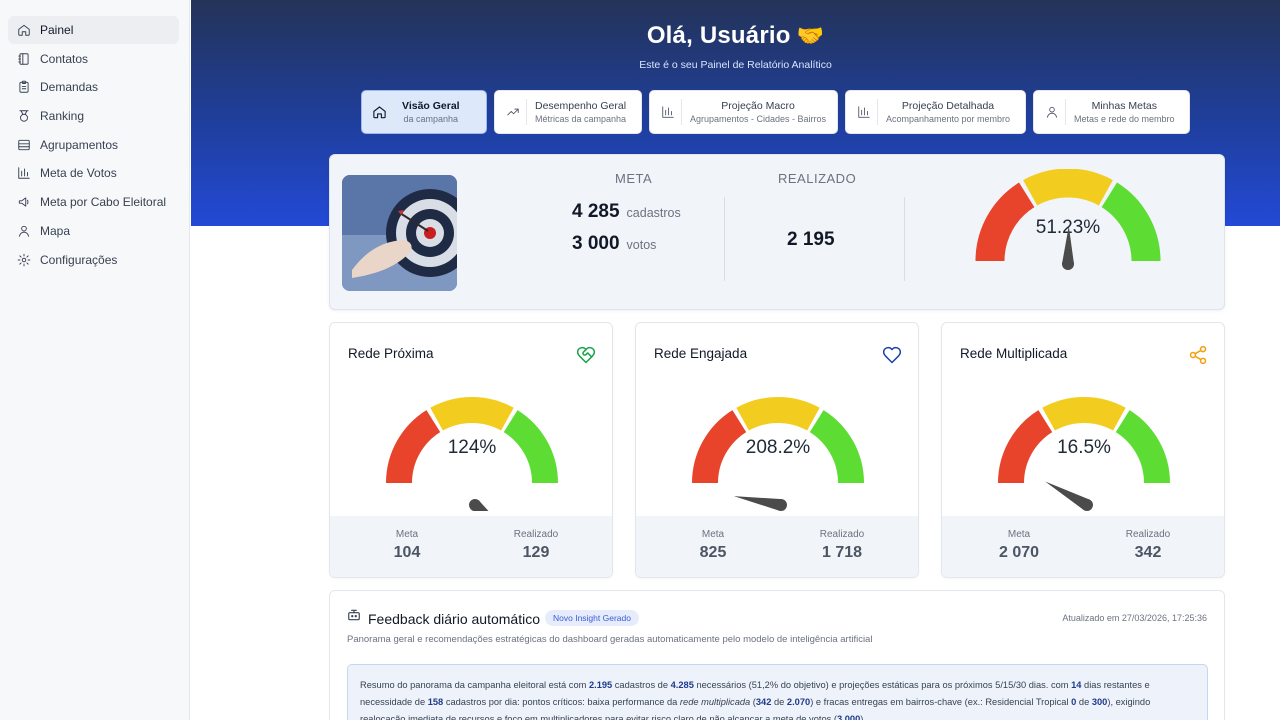  What do you see at coordinates (817, 178) in the screenshot?
I see `realizado-label: REALIZADO` at bounding box center [817, 178].